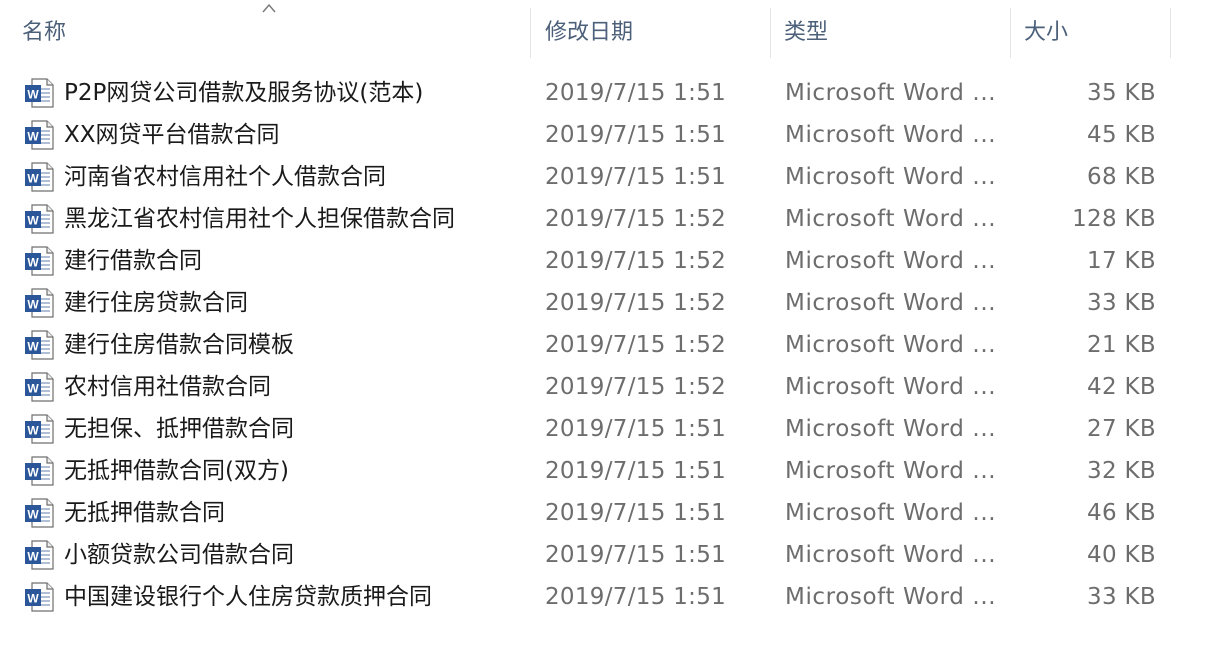 The image size is (1206, 660). What do you see at coordinates (1121, 93) in the screenshot?
I see `file-size: 35 KB` at bounding box center [1121, 93].